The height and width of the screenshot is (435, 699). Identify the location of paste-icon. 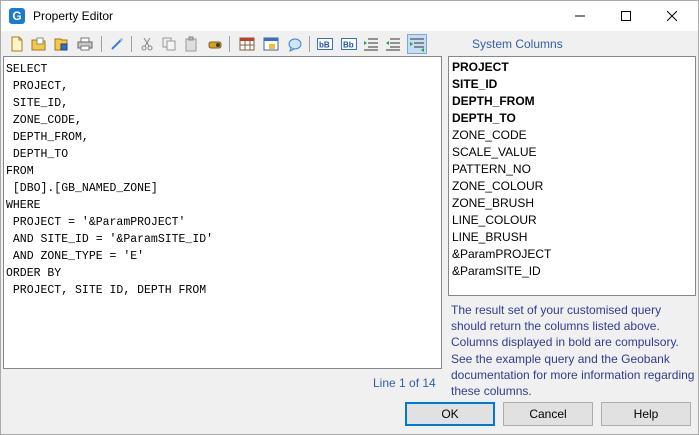
(191, 44).